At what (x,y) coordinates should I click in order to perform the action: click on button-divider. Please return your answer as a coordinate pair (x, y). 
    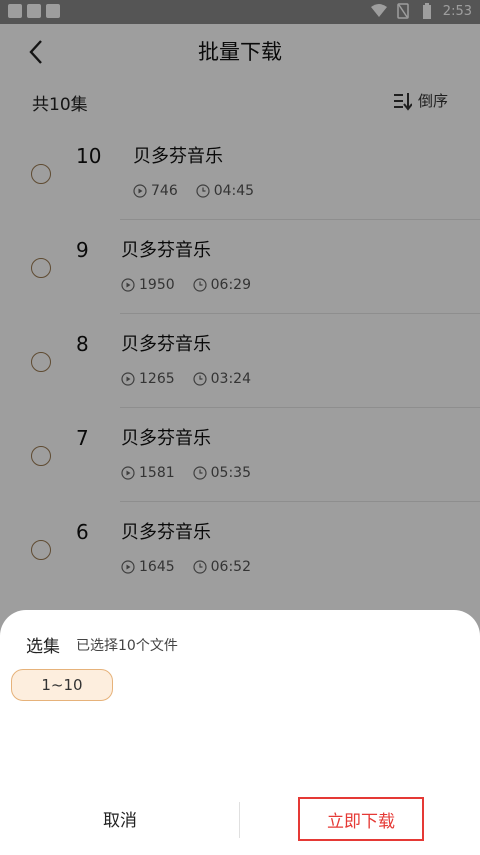
    Looking at the image, I should click on (239, 820).